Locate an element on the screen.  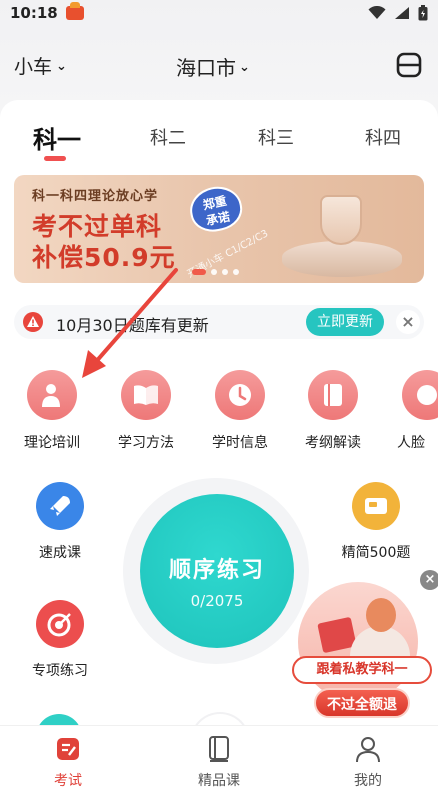
selected-500-questions: 精简500题 is located at coordinates (376, 522).